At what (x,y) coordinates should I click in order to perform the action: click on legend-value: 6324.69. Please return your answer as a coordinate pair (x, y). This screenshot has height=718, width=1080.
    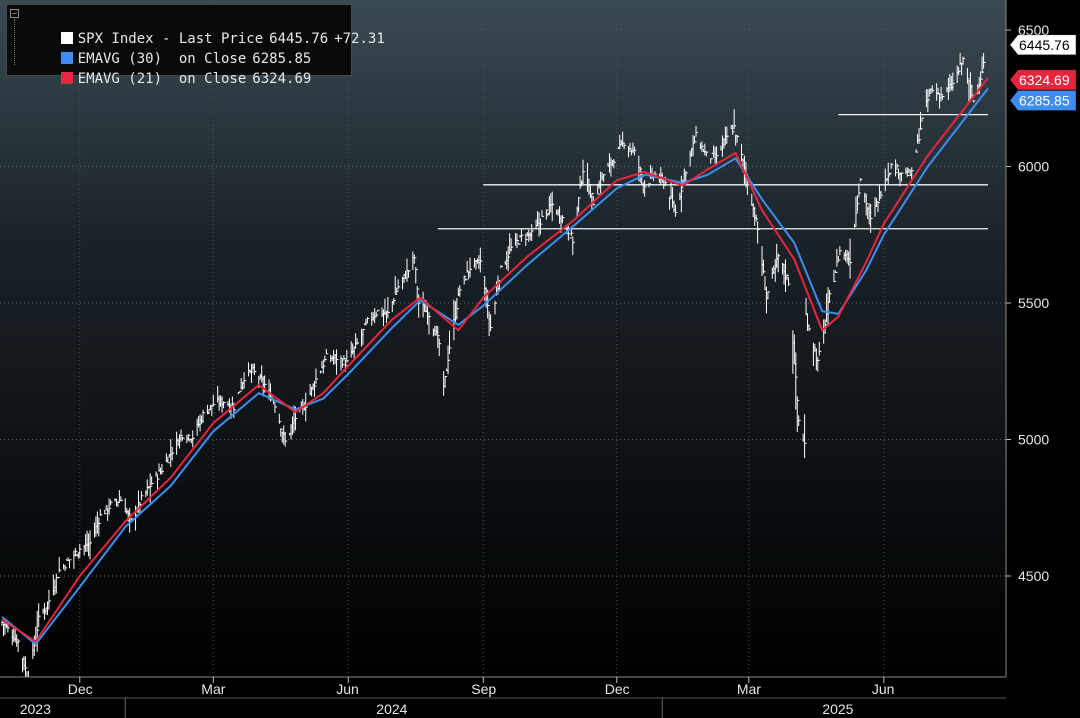
    Looking at the image, I should click on (282, 79).